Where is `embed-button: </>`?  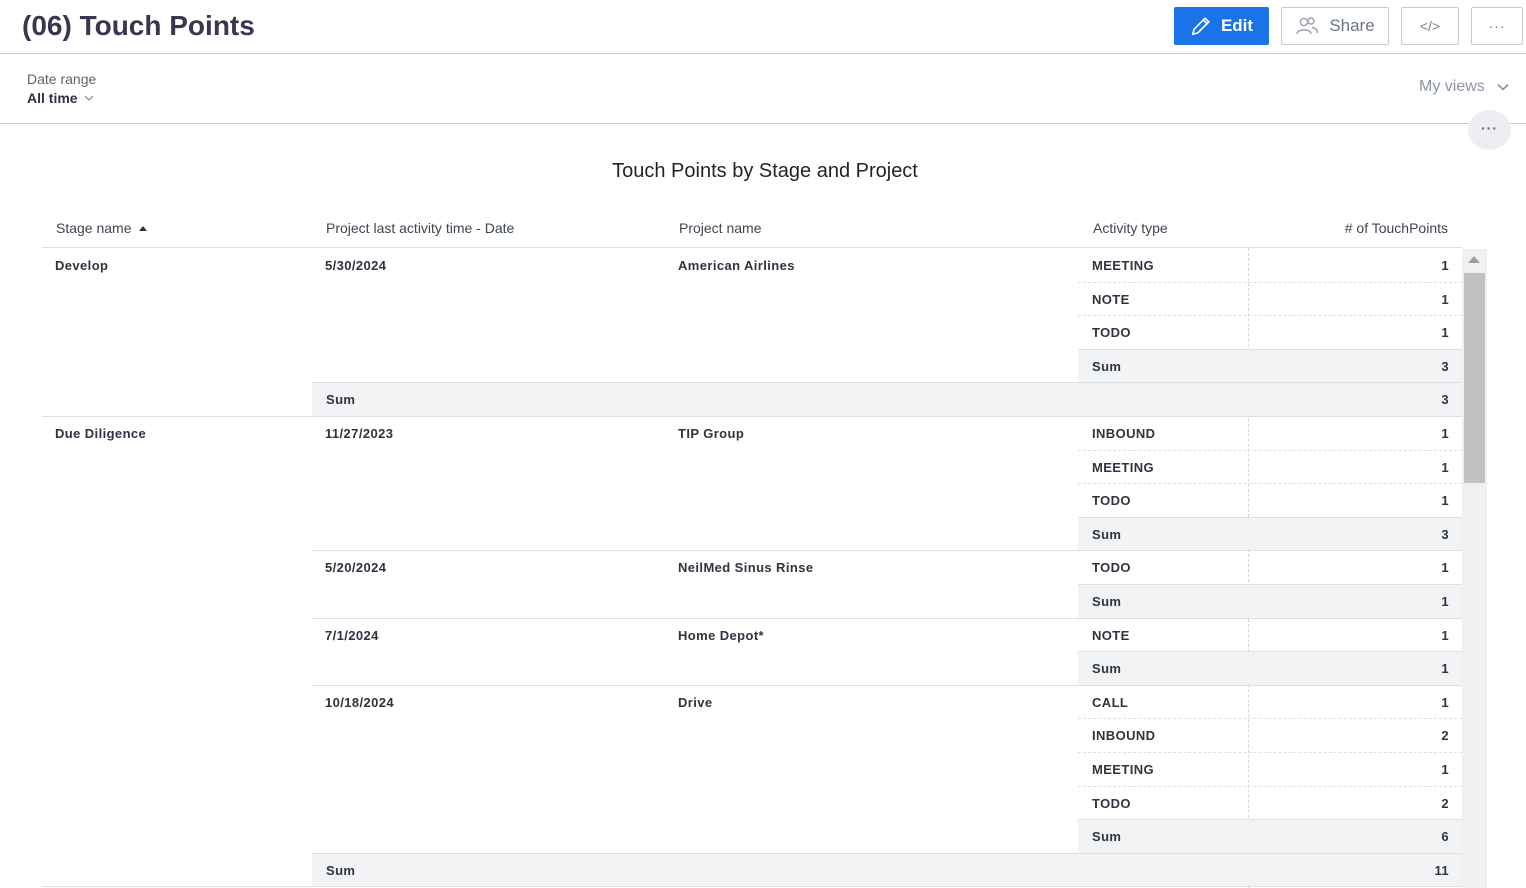 embed-button: </> is located at coordinates (1430, 26).